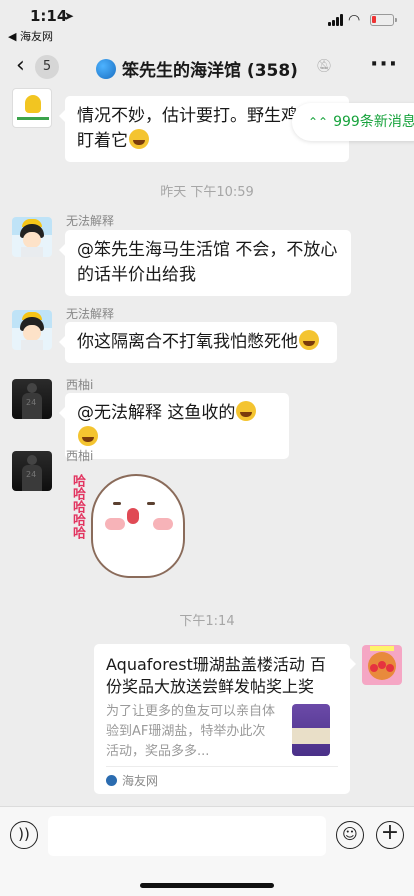 Image resolution: width=414 pixels, height=896 pixels. What do you see at coordinates (77, 506) in the screenshot?
I see `sticker-text: 哈哈哈哈哈` at bounding box center [77, 506].